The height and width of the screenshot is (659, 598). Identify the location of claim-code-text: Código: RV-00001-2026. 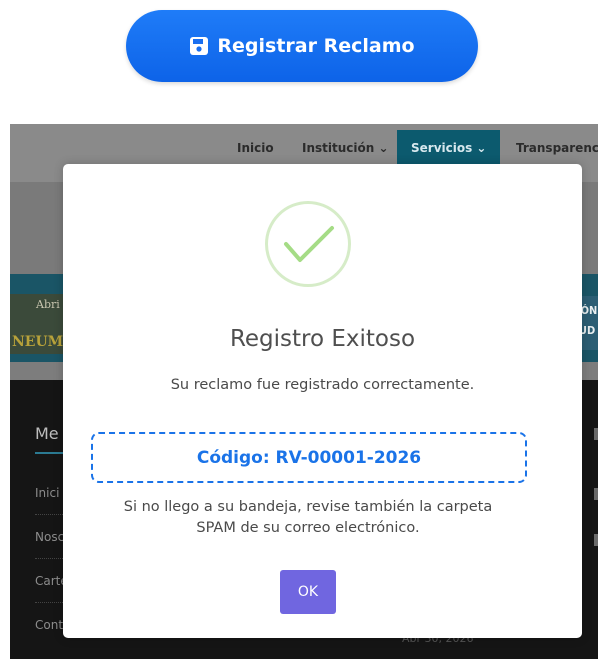
(309, 457).